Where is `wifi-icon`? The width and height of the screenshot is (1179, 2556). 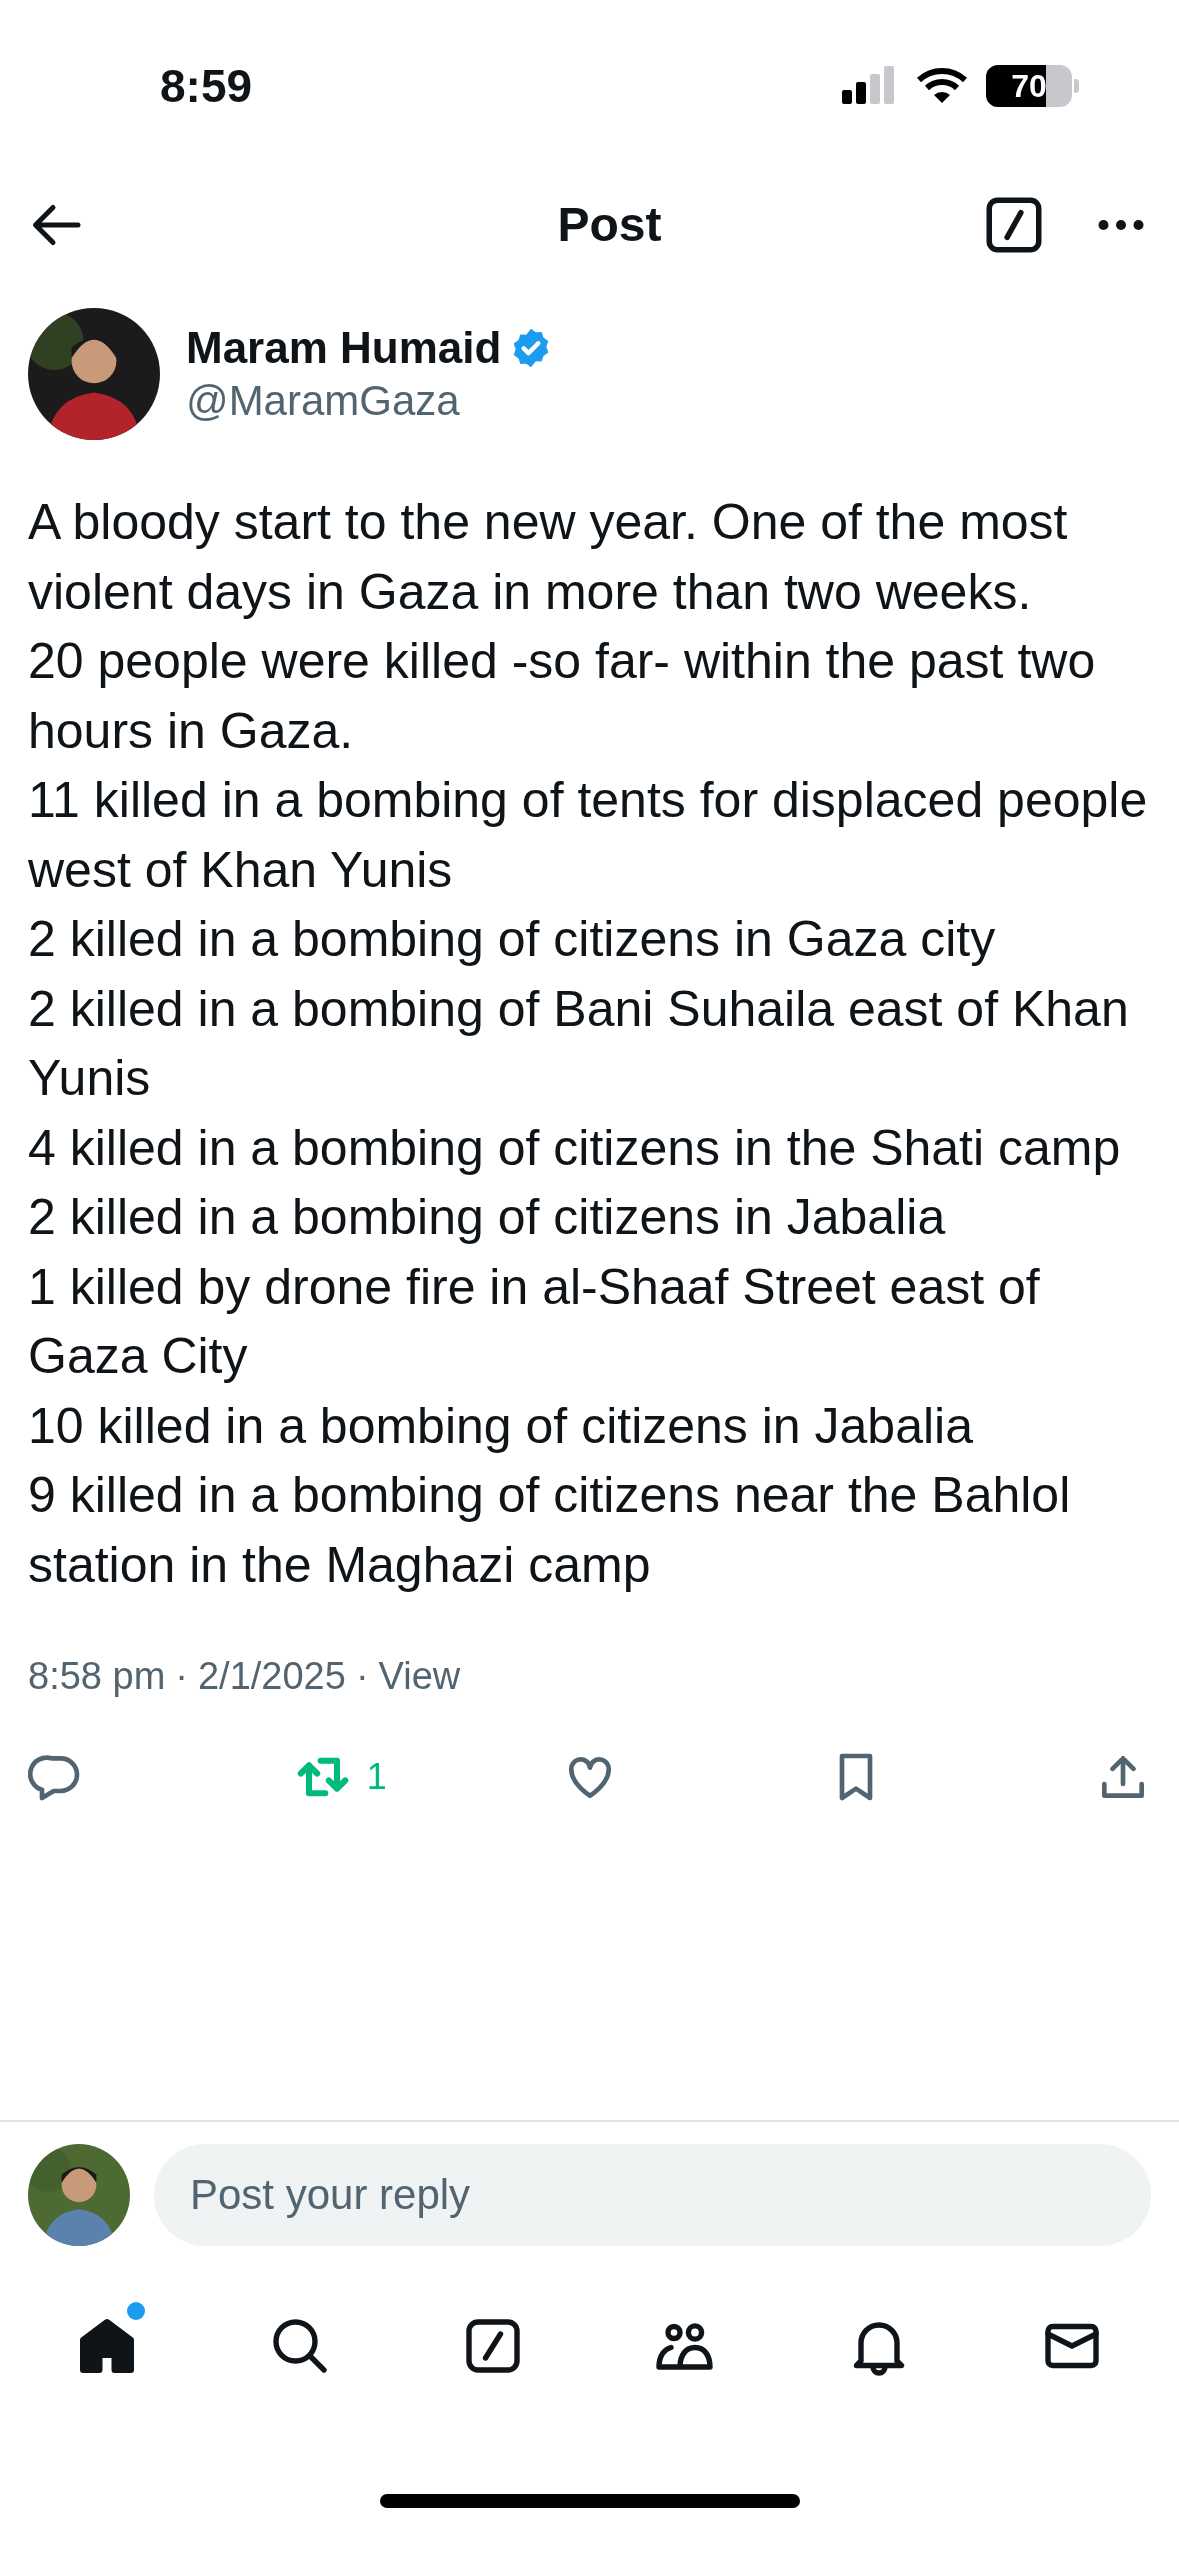 wifi-icon is located at coordinates (942, 86).